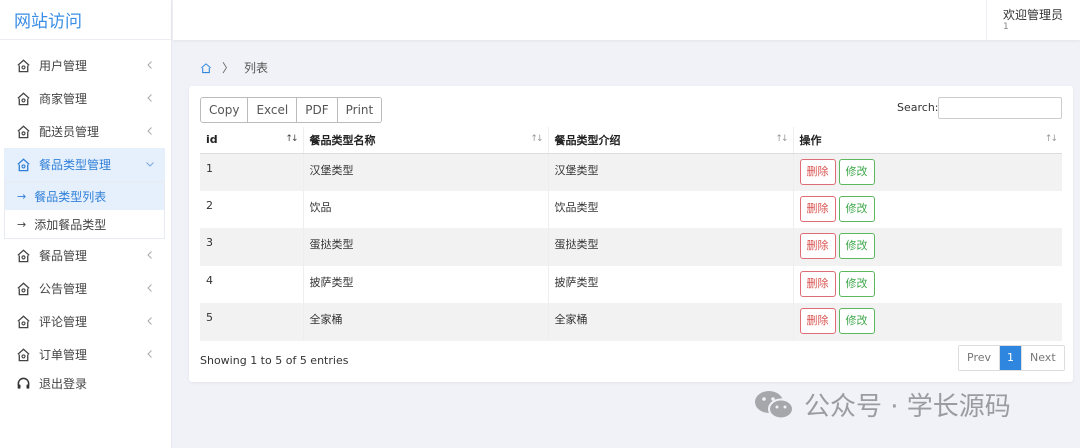 The width and height of the screenshot is (1080, 448). What do you see at coordinates (63, 384) in the screenshot?
I see `sidebar-item-label: 退出登录` at bounding box center [63, 384].